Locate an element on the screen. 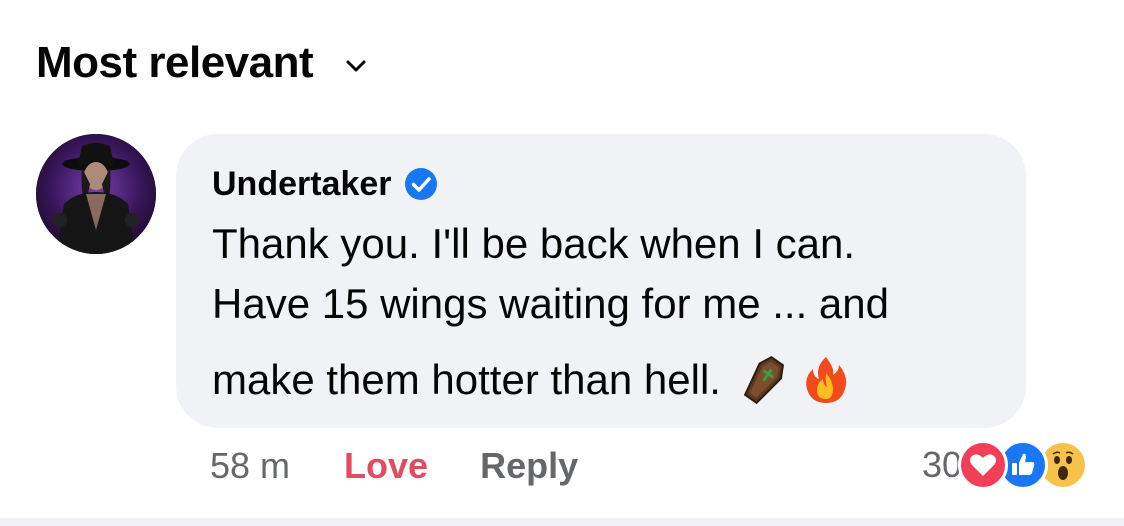 This screenshot has height=526, width=1124. comment-line-1: Thank you. I'll be back when I can. is located at coordinates (534, 243).